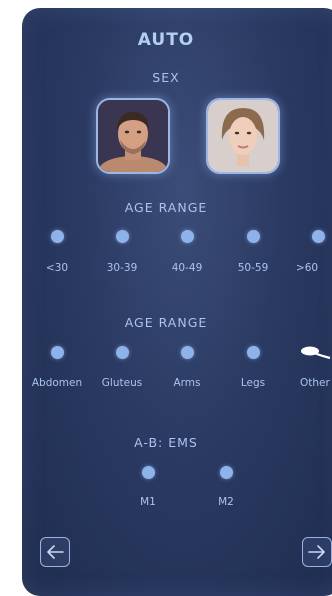 The width and height of the screenshot is (332, 596). Describe the element at coordinates (57, 383) in the screenshot. I see `area-option-label: Abdomen` at that location.